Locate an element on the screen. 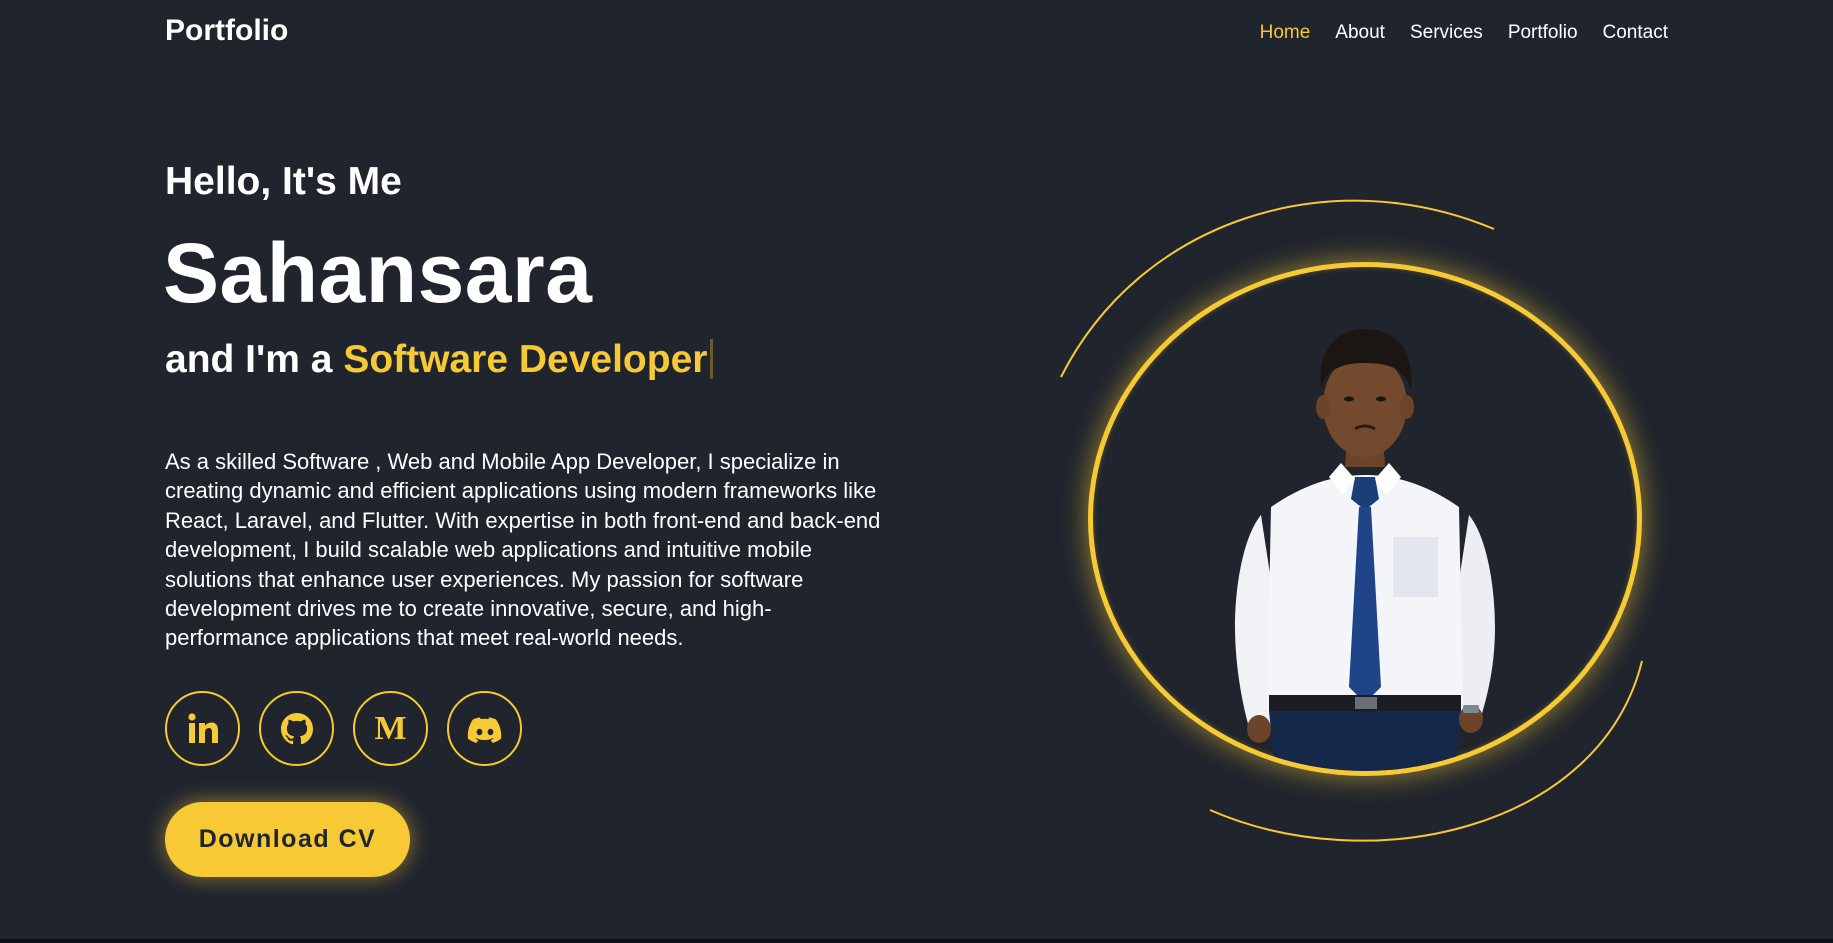 The width and height of the screenshot is (1833, 943). discord-link is located at coordinates (484, 728).